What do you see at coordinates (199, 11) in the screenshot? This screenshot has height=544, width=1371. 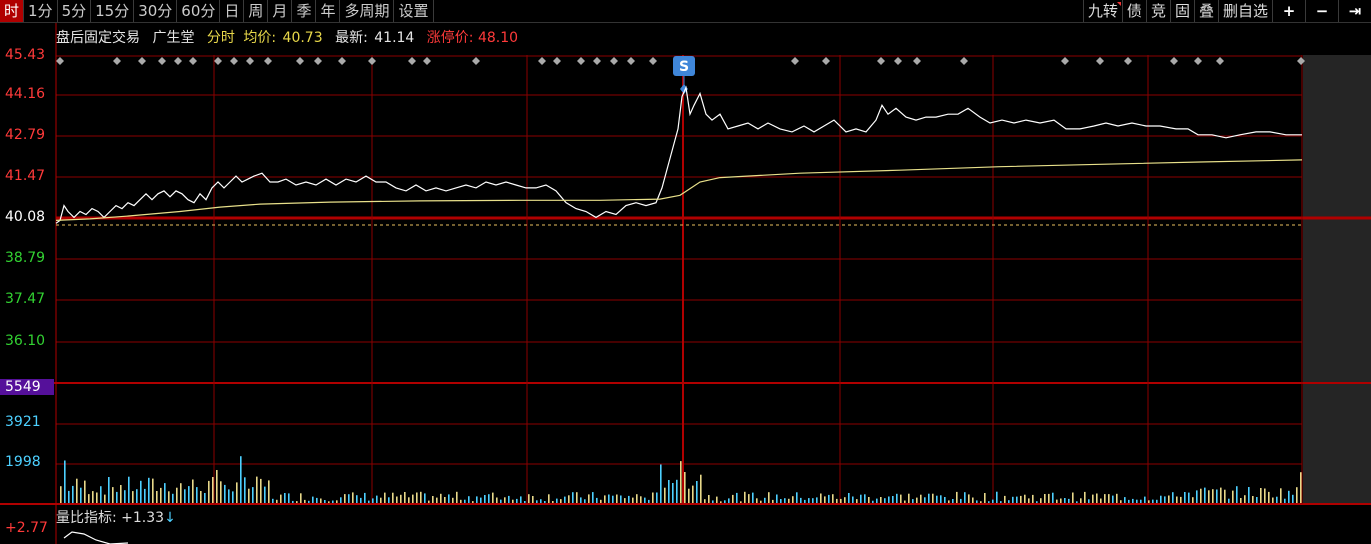 I see `period-tab-5: 60分` at bounding box center [199, 11].